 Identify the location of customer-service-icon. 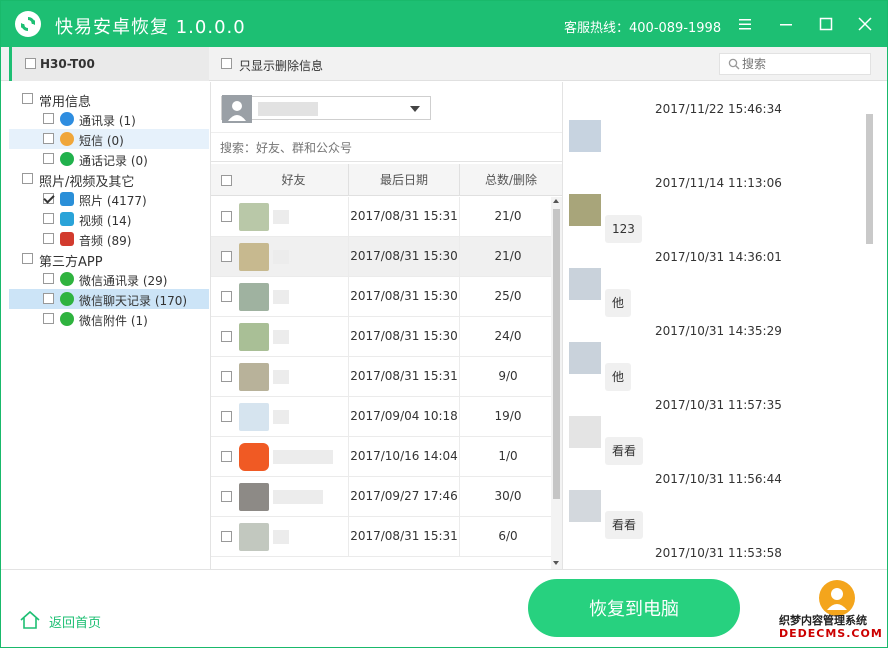
(837, 598).